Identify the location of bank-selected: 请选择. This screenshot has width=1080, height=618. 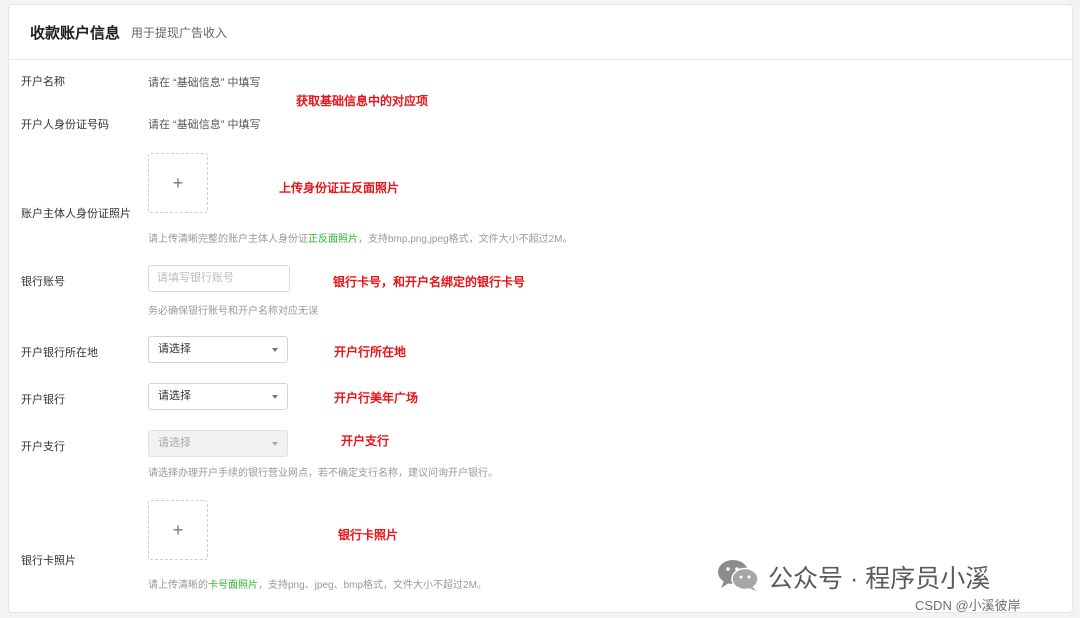
(174, 396).